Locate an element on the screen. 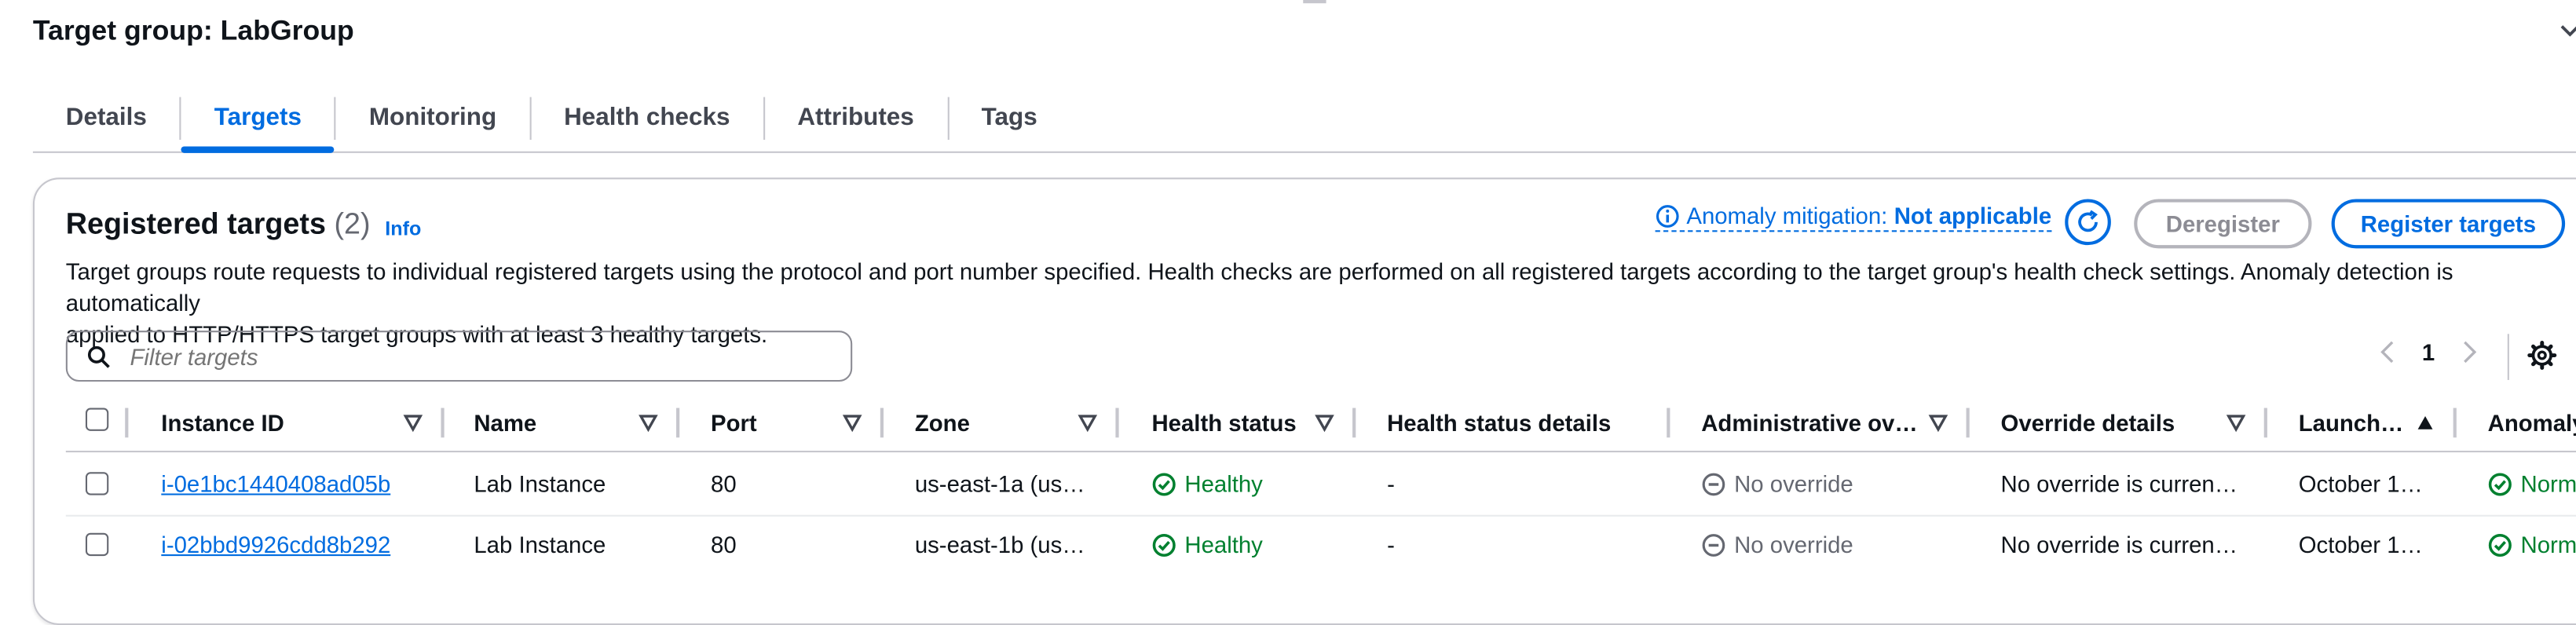 The width and height of the screenshot is (2576, 625). column-header-health-status-details: Health status details is located at coordinates (1500, 423).